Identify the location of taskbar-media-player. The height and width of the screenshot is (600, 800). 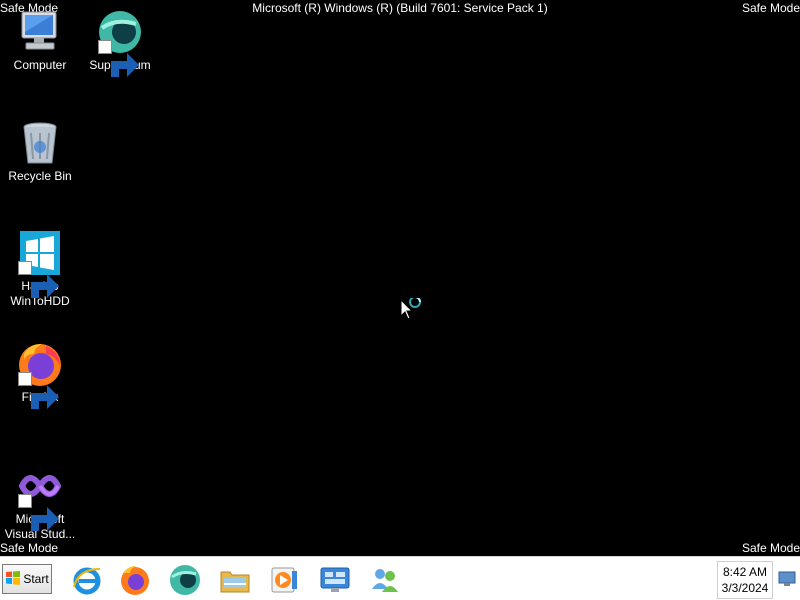
(285, 580).